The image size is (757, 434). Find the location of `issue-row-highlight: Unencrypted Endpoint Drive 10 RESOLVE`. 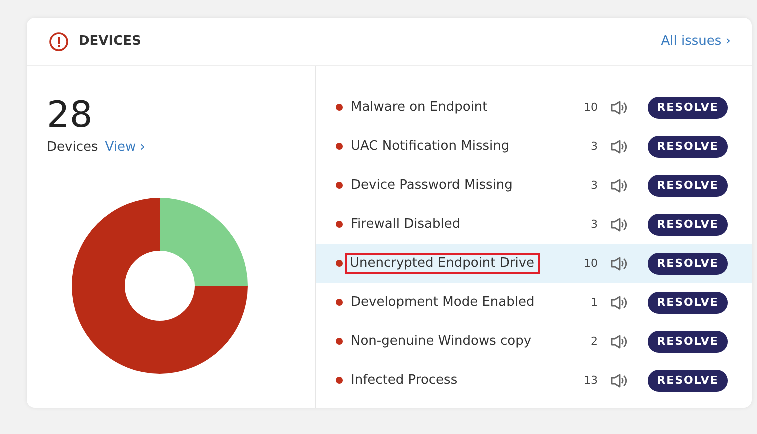

issue-row-highlight: Unencrypted Endpoint Drive 10 RESOLVE is located at coordinates (534, 263).